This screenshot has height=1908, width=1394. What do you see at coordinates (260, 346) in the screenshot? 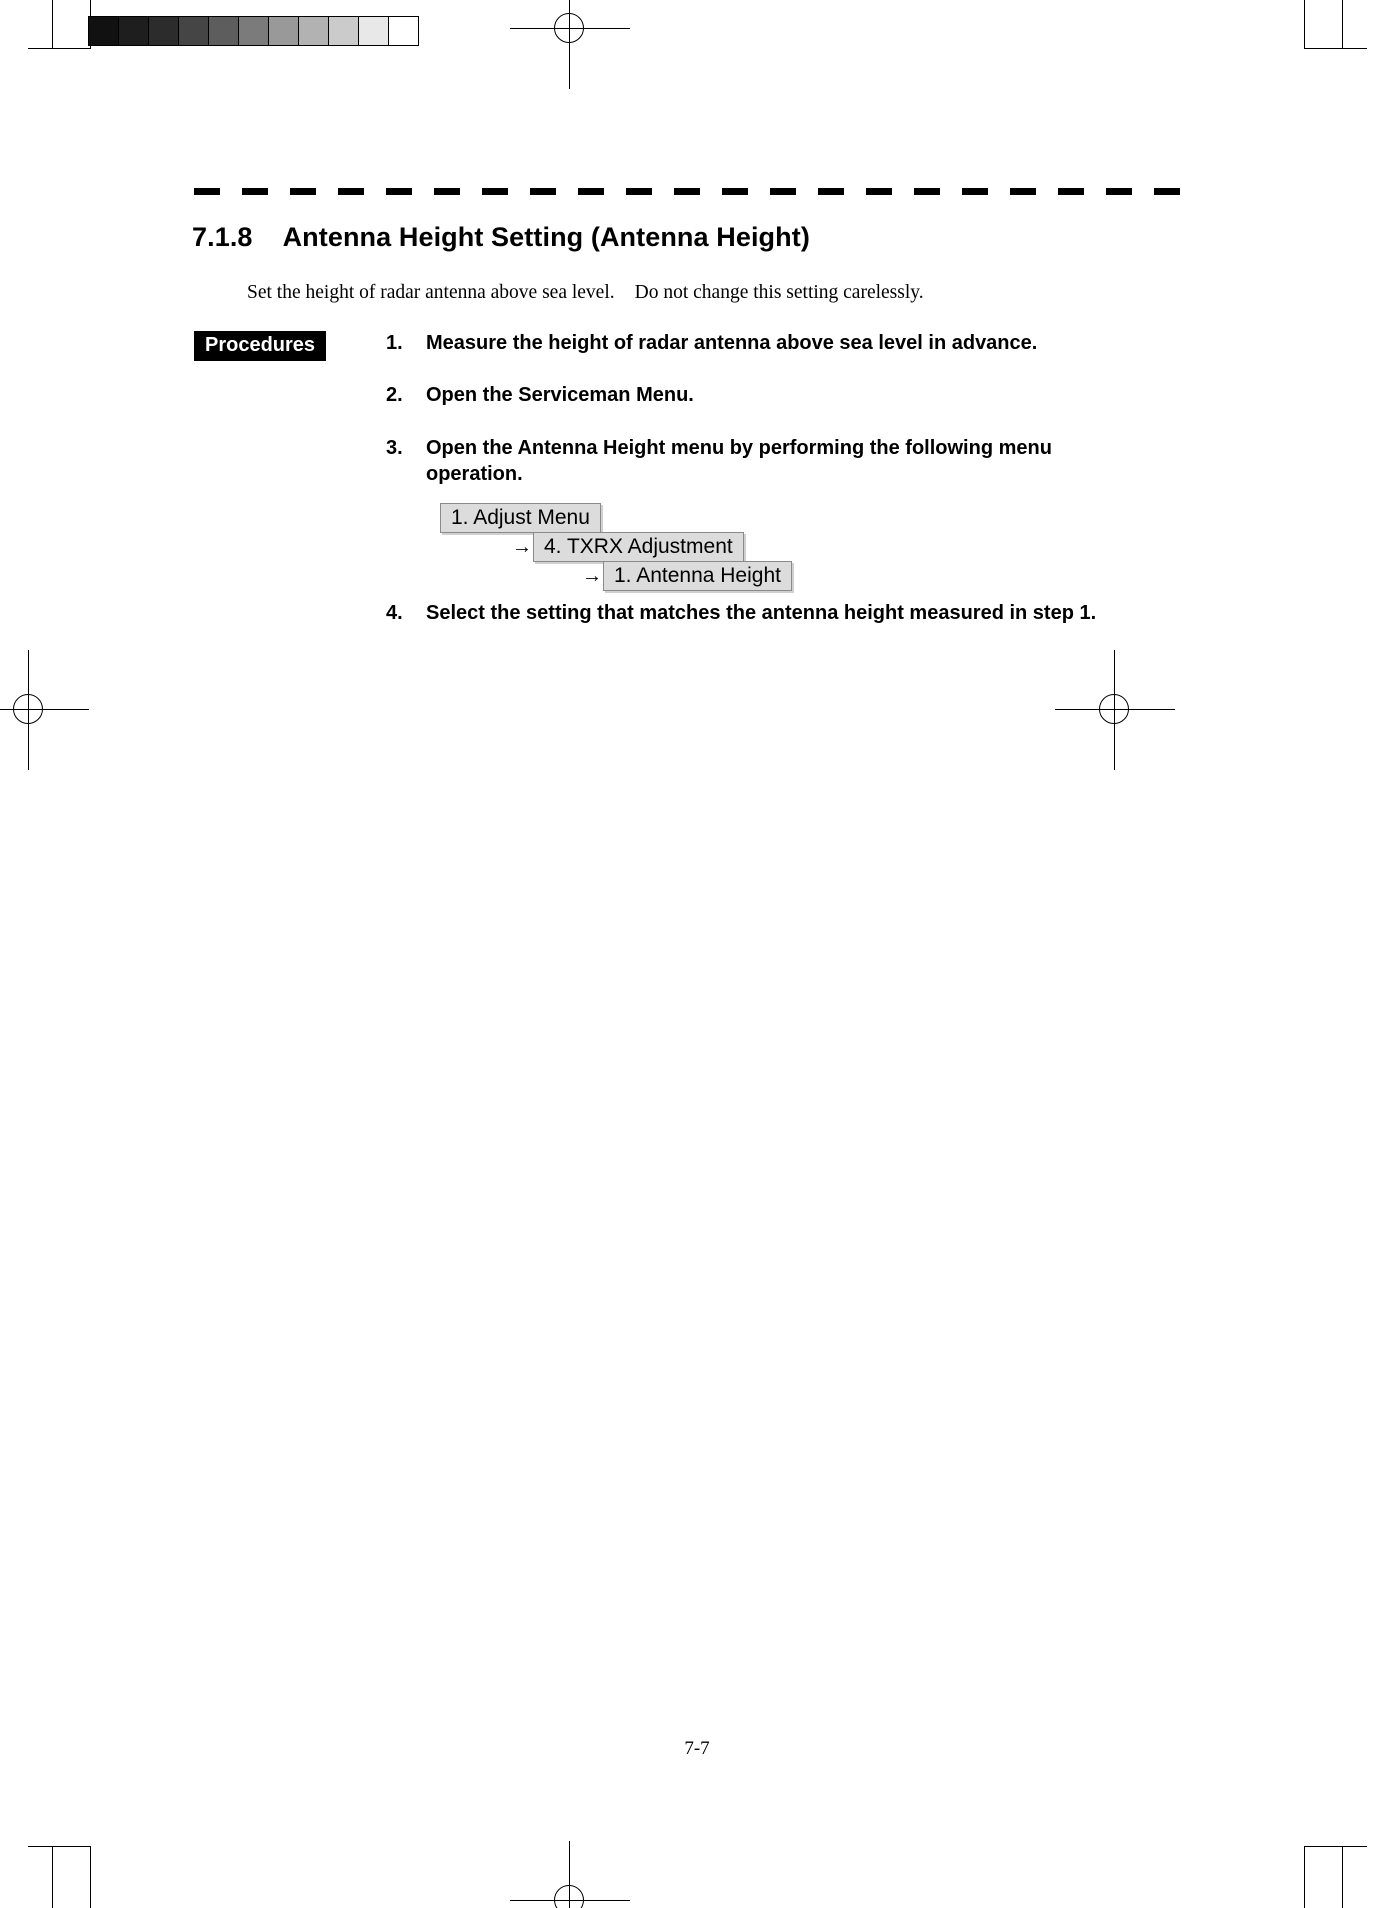
I see `procedures-label: Procedures` at bounding box center [260, 346].